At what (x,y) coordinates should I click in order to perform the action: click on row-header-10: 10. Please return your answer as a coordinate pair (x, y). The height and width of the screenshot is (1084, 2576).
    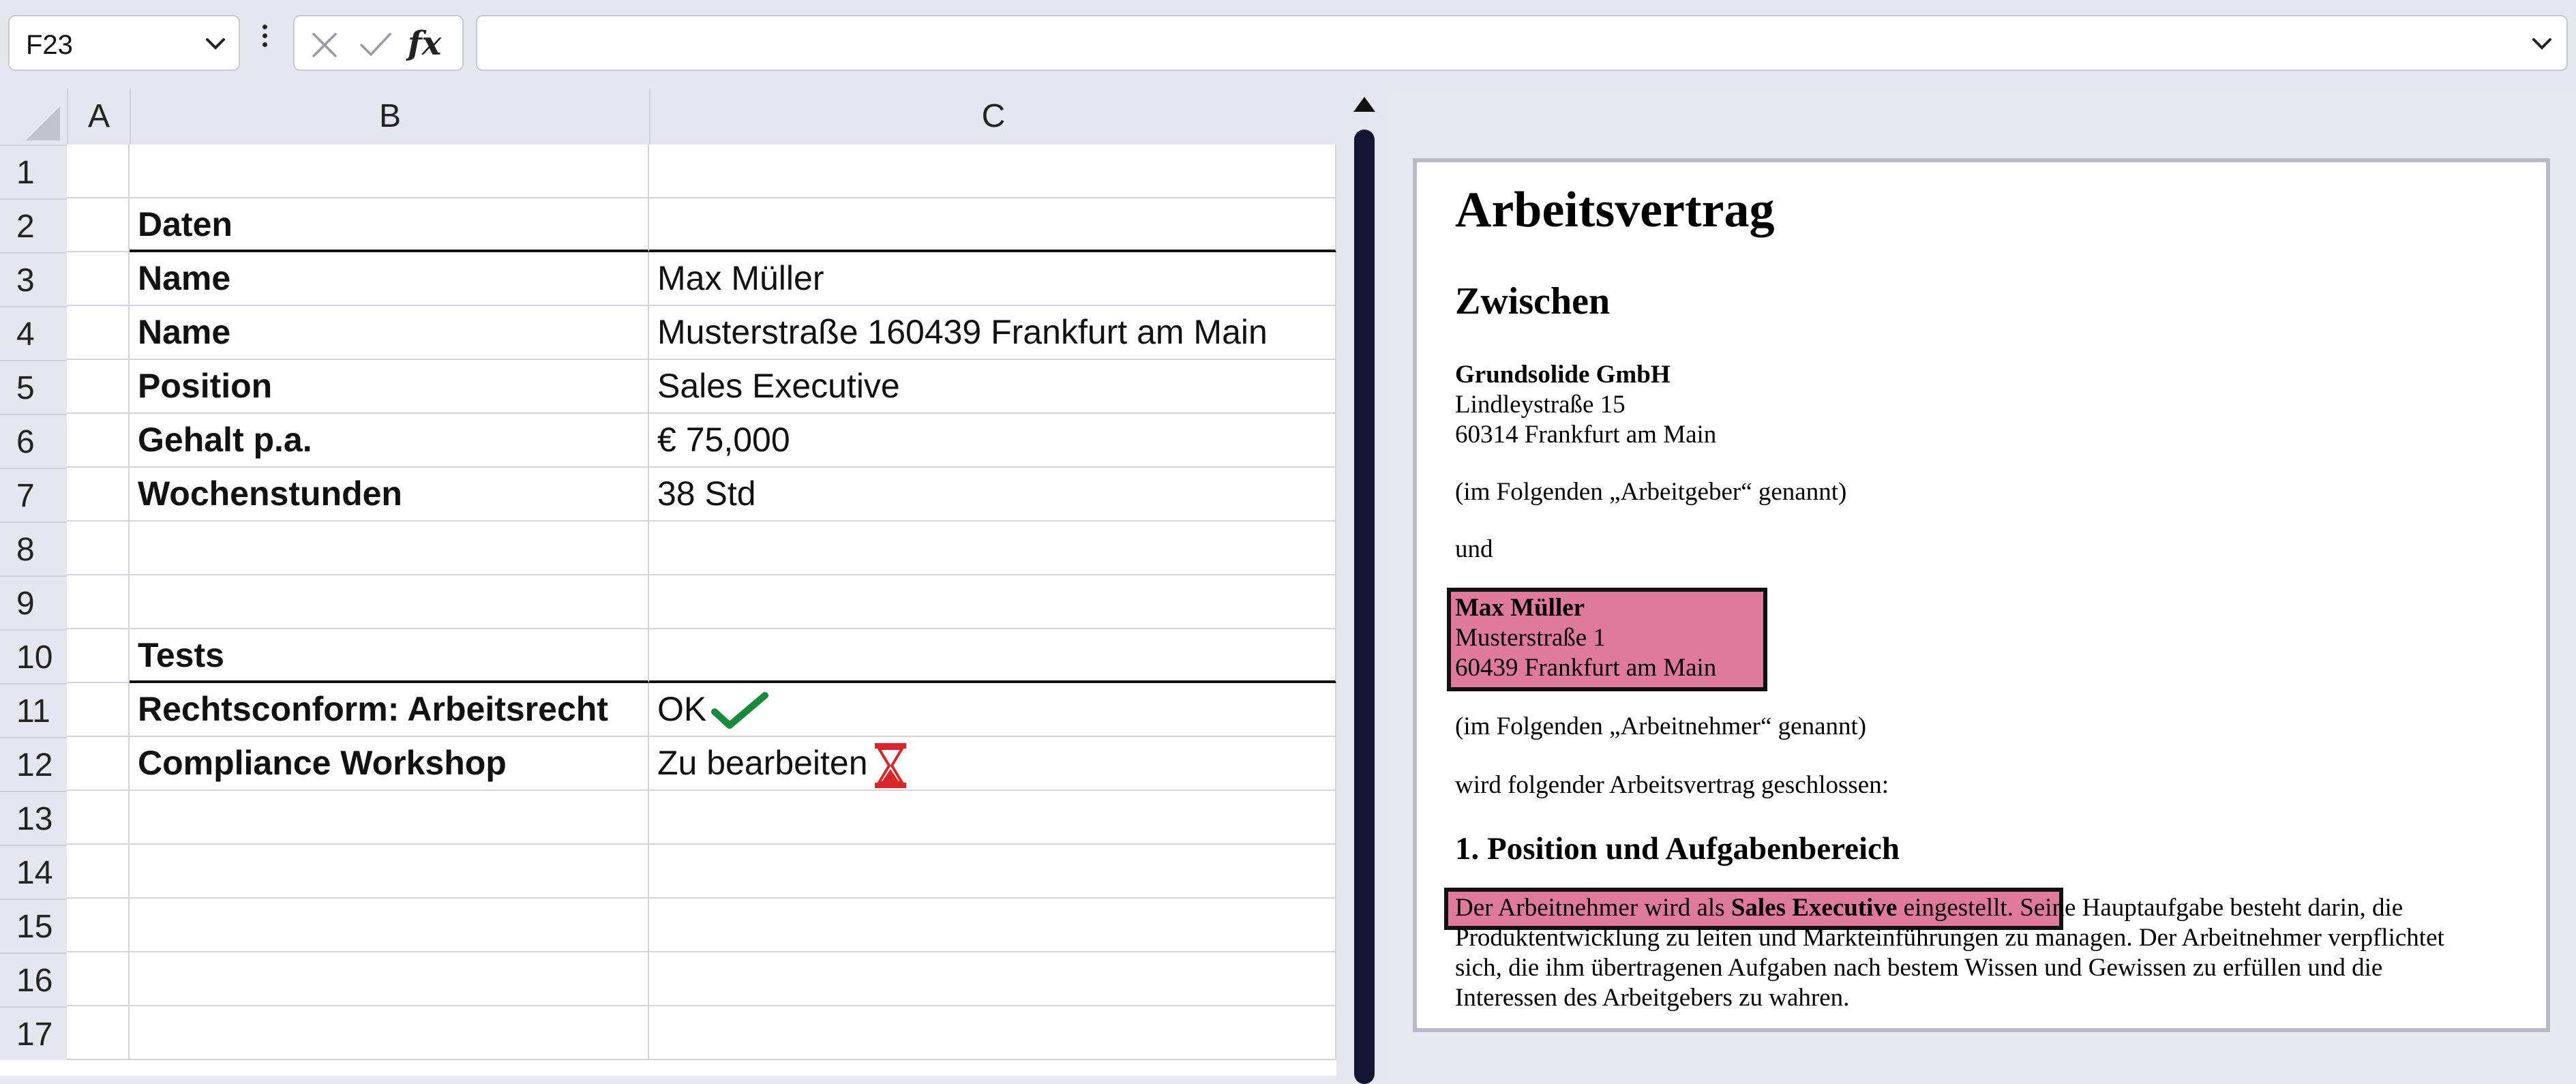
    Looking at the image, I should click on (33, 656).